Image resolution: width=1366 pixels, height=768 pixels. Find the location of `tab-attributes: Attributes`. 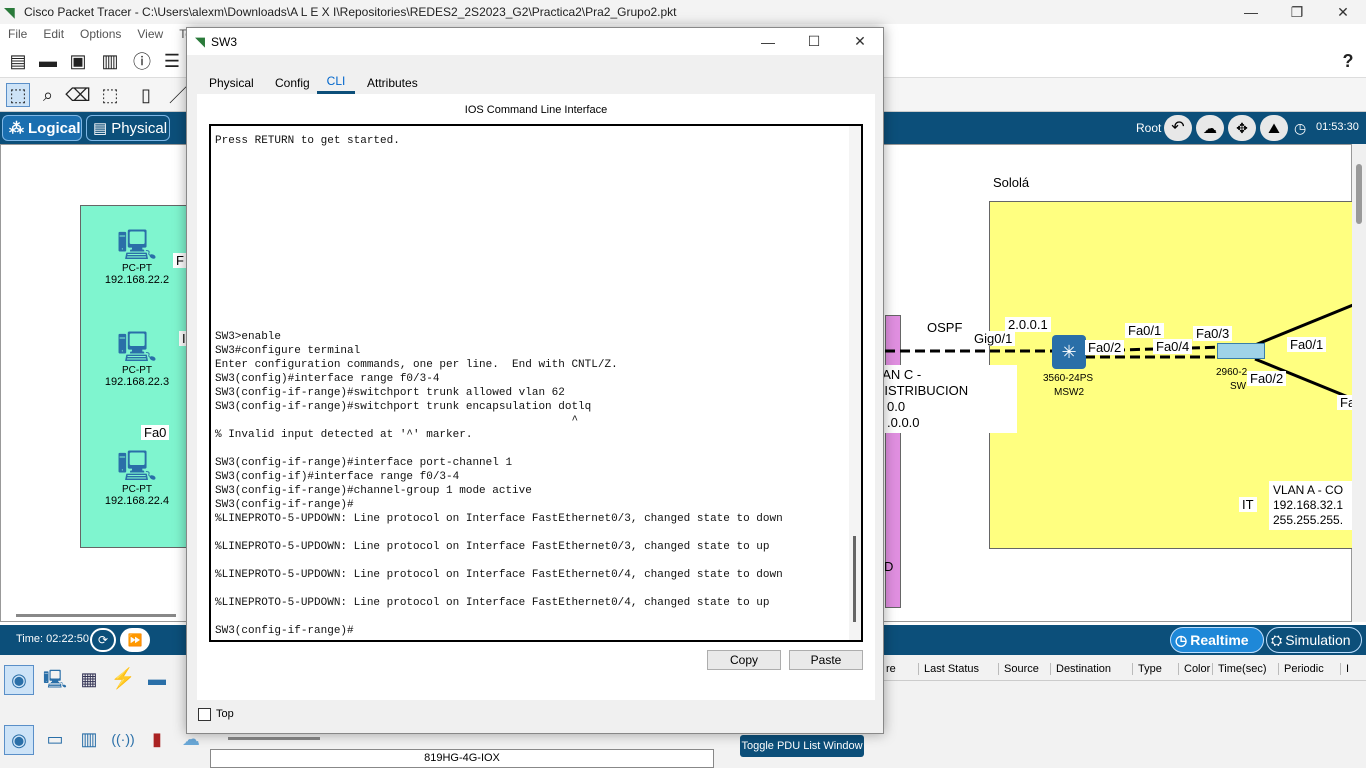

tab-attributes: Attributes is located at coordinates (392, 83).